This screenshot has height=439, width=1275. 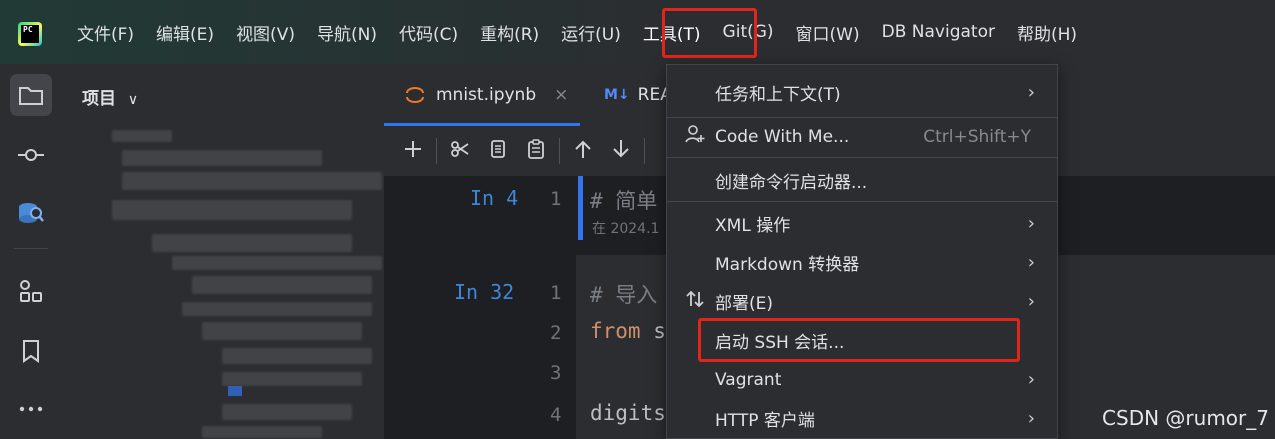 What do you see at coordinates (498, 151) in the screenshot?
I see `copy-icon` at bounding box center [498, 151].